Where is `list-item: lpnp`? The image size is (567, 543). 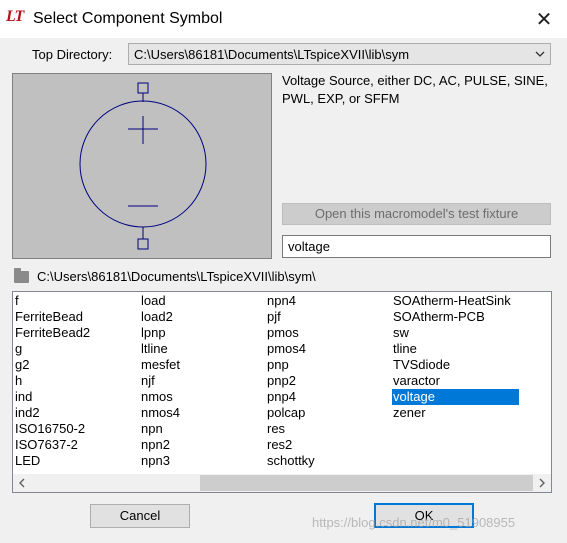 list-item: lpnp is located at coordinates (160, 333).